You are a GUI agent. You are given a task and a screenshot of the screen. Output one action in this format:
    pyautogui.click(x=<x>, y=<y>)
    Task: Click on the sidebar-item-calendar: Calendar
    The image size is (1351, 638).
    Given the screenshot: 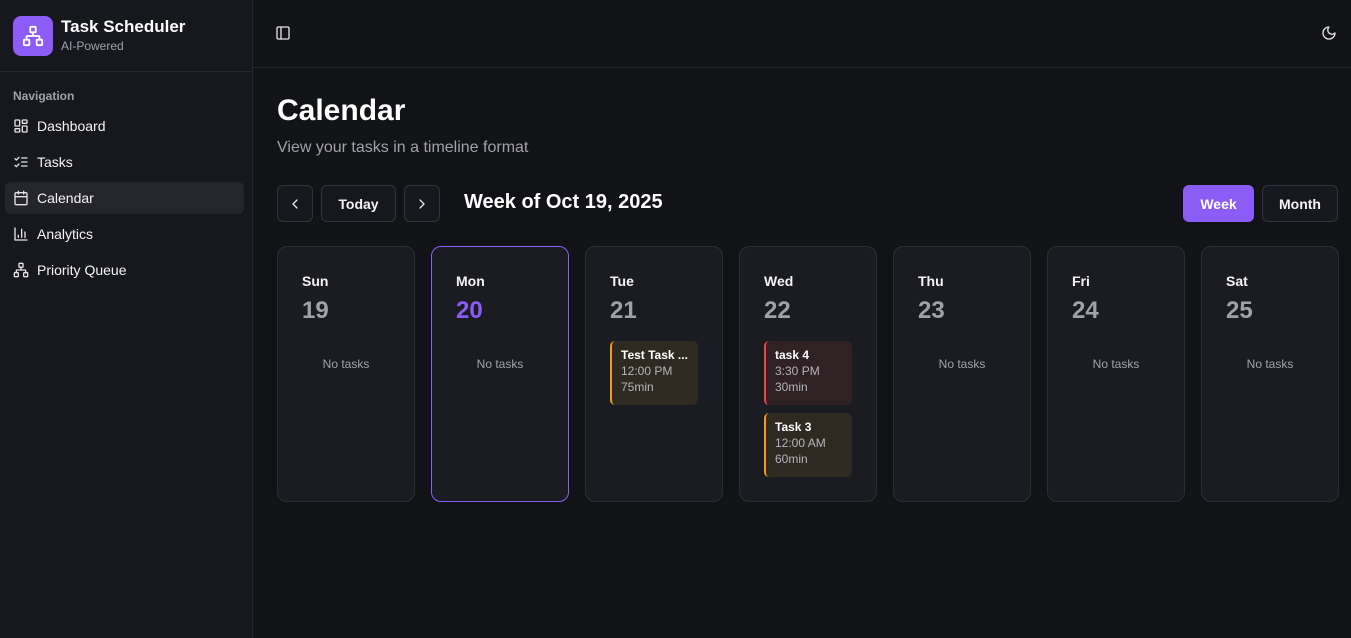 What is the action you would take?
    pyautogui.click(x=124, y=198)
    